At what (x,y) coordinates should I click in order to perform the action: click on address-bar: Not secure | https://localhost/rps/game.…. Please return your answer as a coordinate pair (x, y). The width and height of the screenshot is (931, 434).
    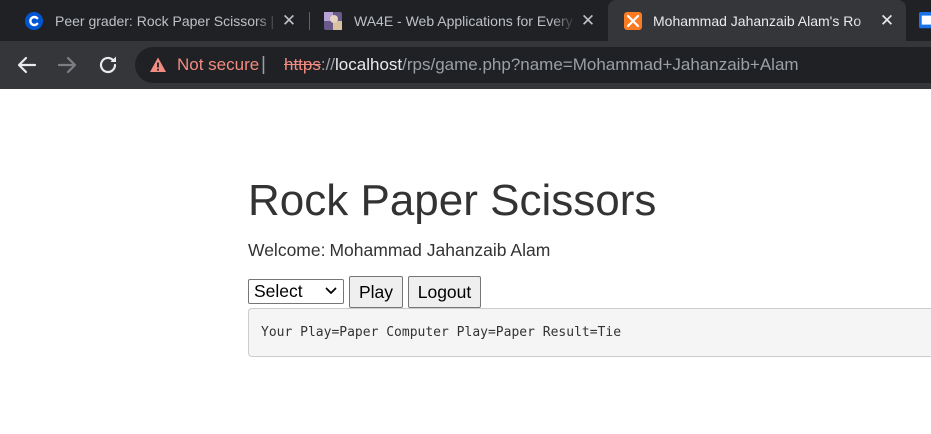
    Looking at the image, I should click on (533, 65).